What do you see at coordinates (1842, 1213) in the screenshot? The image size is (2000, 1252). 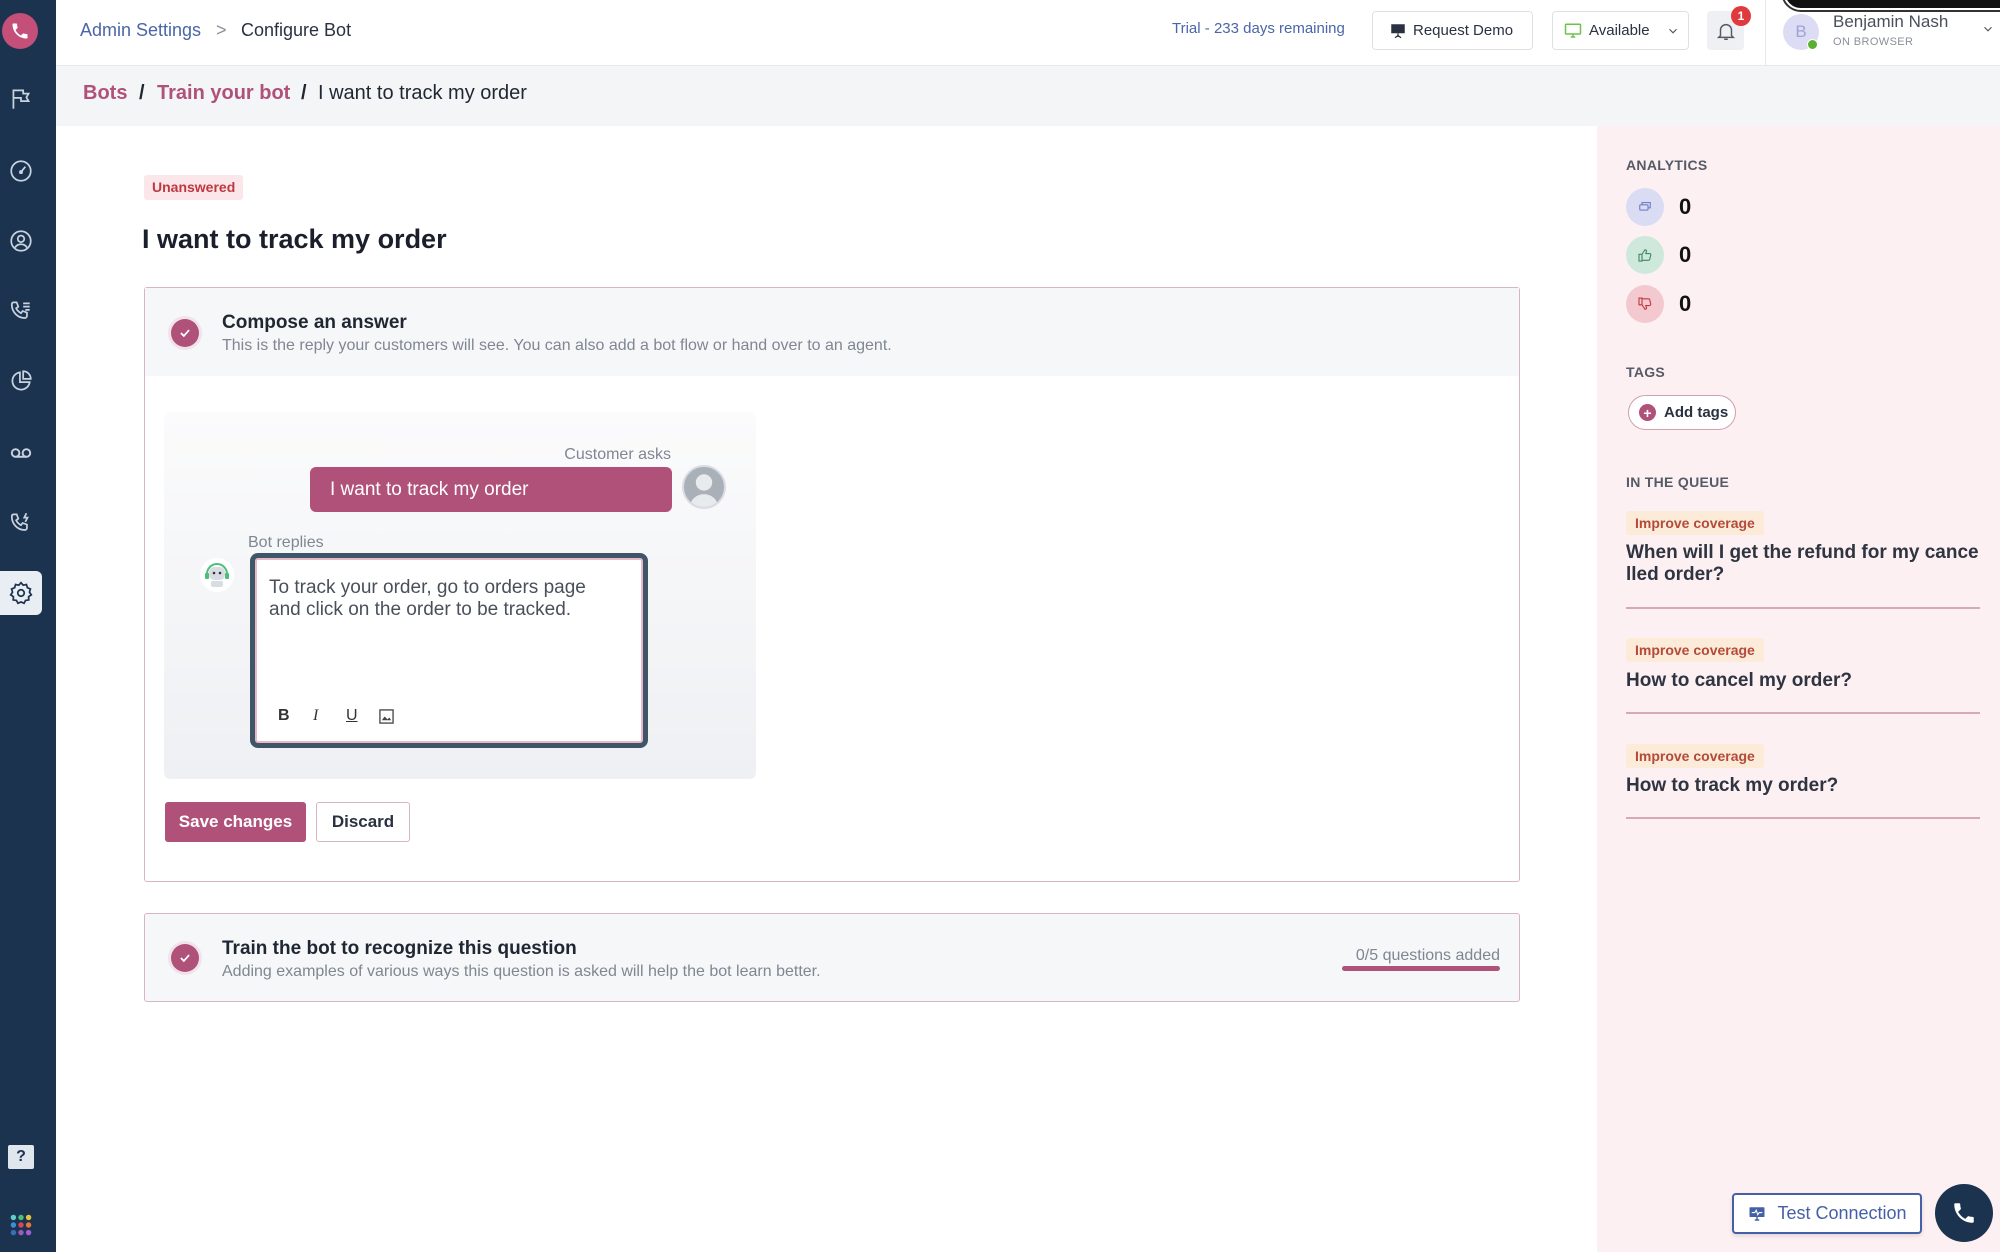 I see `test-connection-label: Test Connection` at bounding box center [1842, 1213].